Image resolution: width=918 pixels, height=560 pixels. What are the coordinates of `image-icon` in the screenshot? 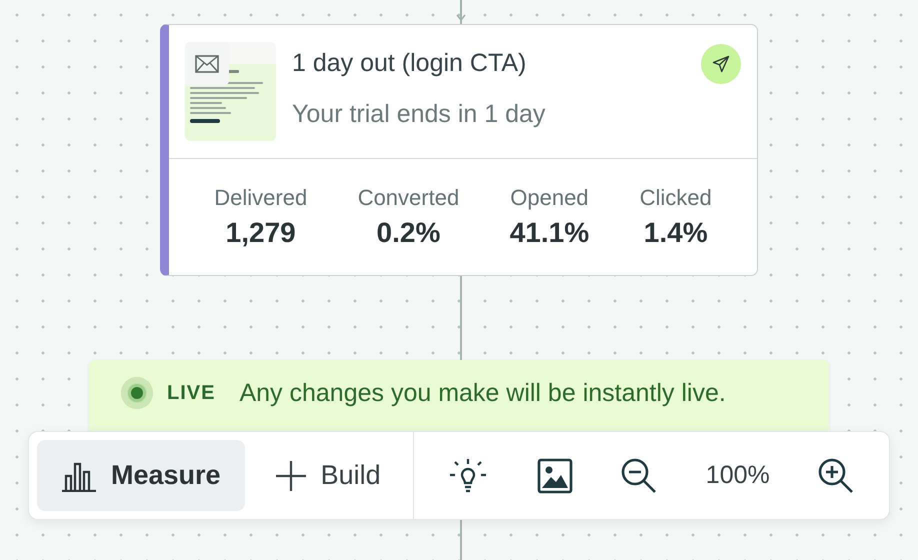 It's located at (554, 476).